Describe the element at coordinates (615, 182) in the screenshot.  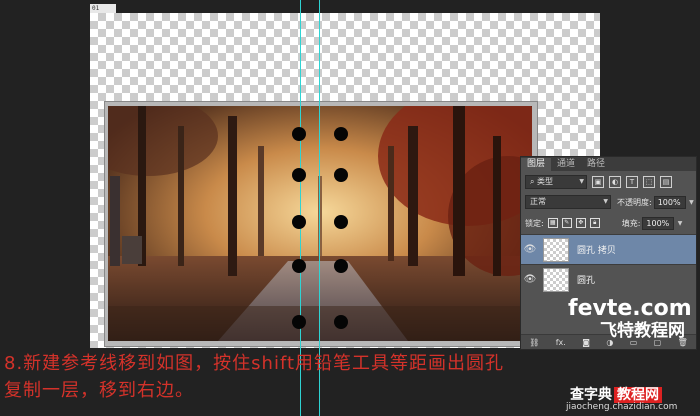
I see `adjustment-filter-icon: ◐` at that location.